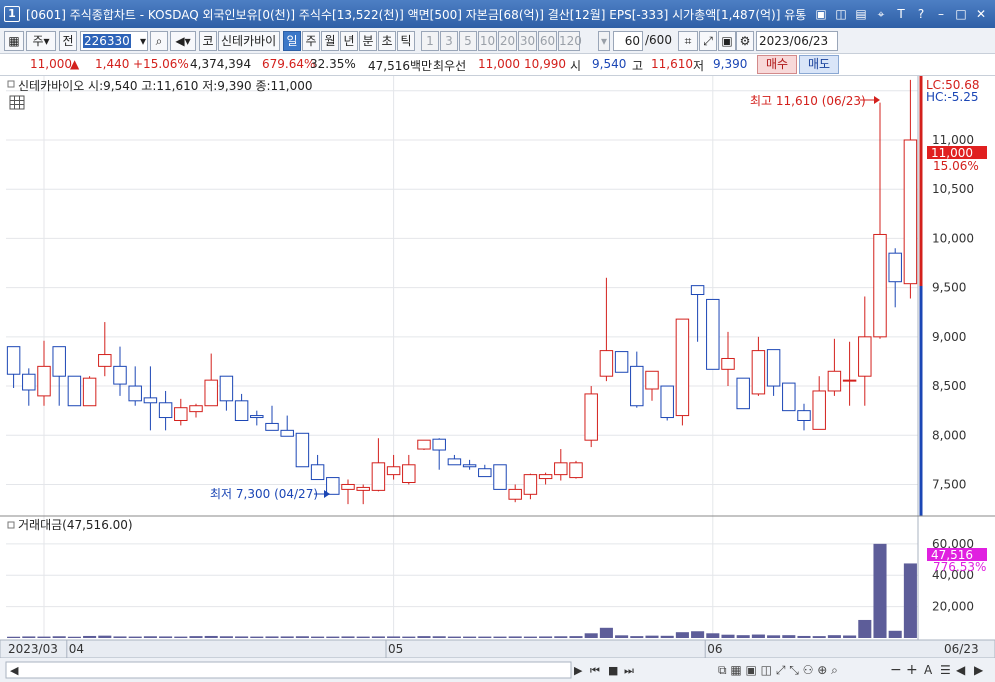 Image resolution: width=995 pixels, height=682 pixels. What do you see at coordinates (745, 41) in the screenshot?
I see `settings-gear-icon: ⚙` at bounding box center [745, 41].